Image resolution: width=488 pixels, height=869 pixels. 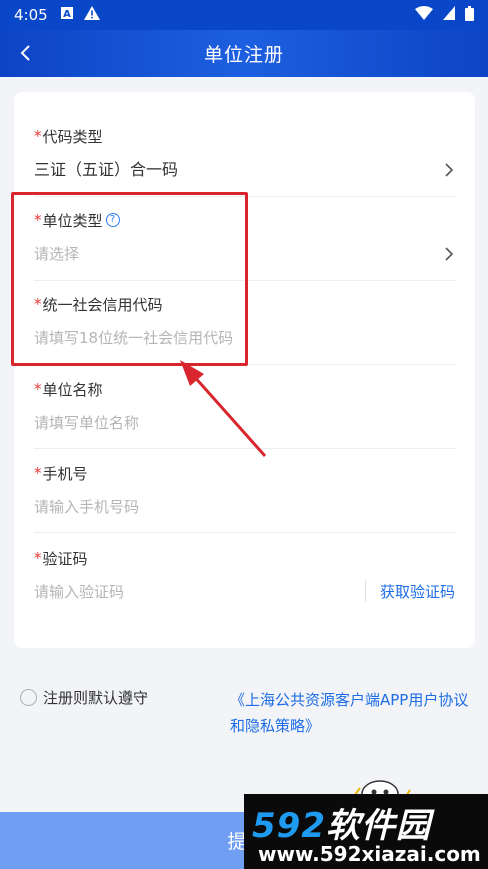 What do you see at coordinates (65, 473) in the screenshot?
I see `phone-label: 手机号` at bounding box center [65, 473].